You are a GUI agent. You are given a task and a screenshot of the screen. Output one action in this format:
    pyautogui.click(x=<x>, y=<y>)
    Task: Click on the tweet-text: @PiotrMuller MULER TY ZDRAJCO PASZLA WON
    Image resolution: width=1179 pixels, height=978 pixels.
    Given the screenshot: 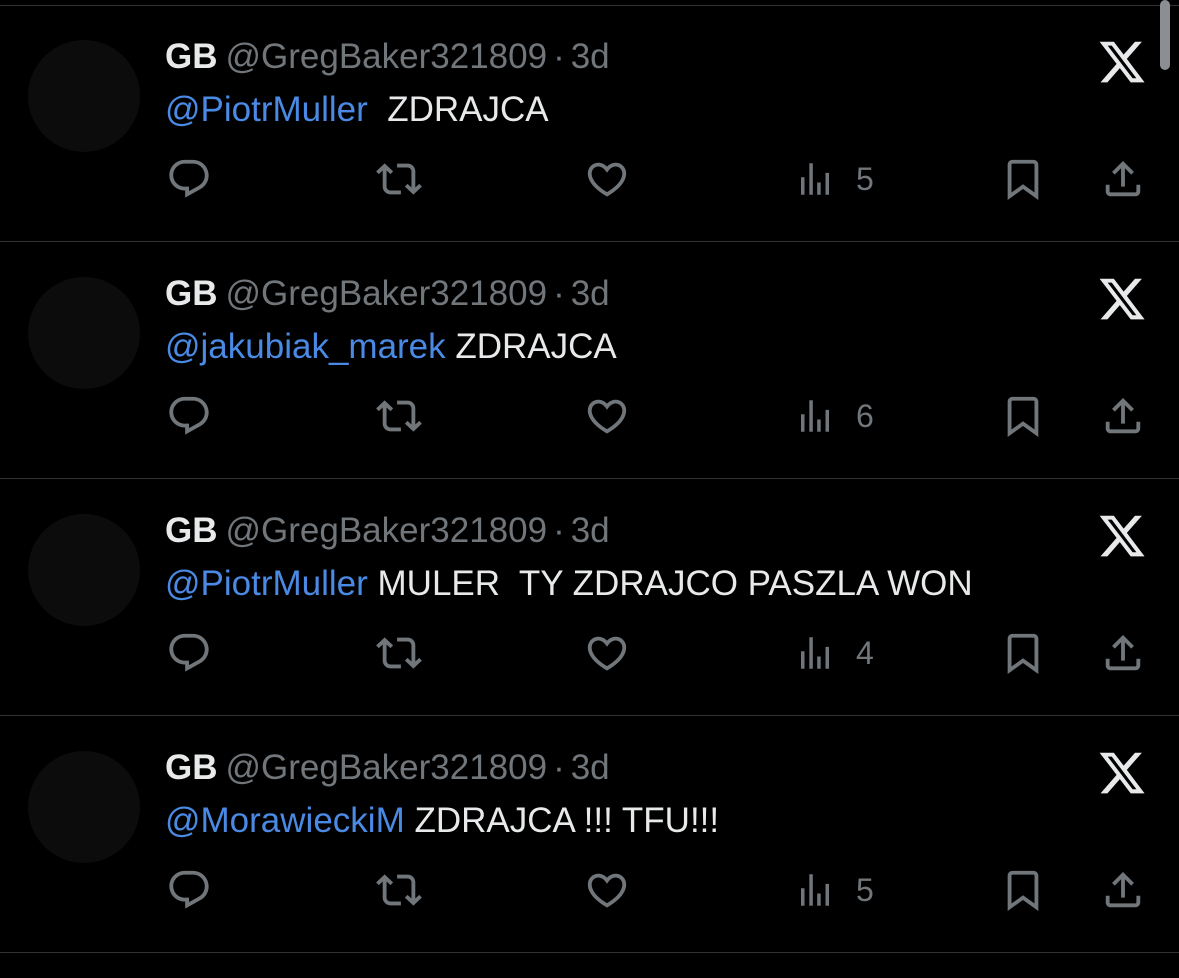 What is the action you would take?
    pyautogui.click(x=569, y=584)
    